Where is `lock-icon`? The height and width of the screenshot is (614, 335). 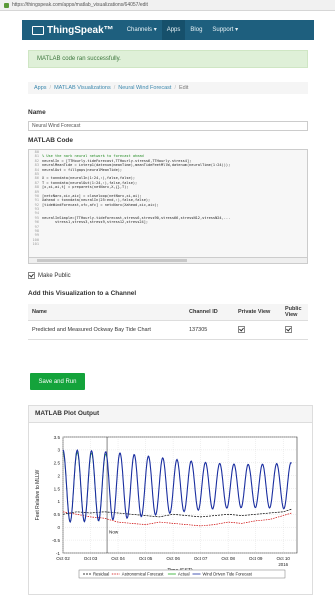
lock-icon is located at coordinates (6, 5).